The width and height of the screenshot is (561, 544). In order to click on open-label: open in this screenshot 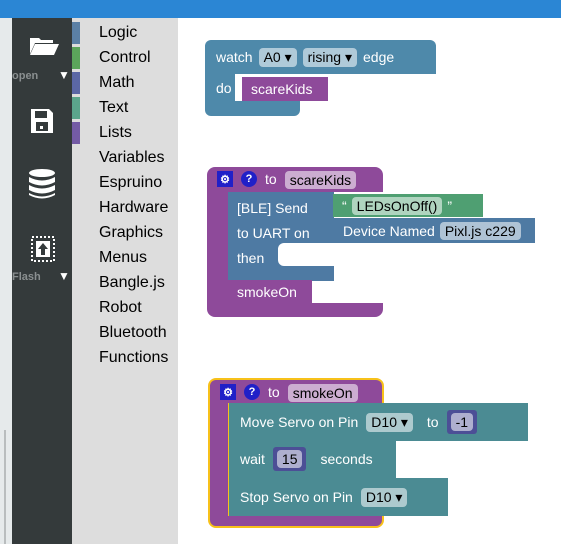, I will do `click(25, 76)`.